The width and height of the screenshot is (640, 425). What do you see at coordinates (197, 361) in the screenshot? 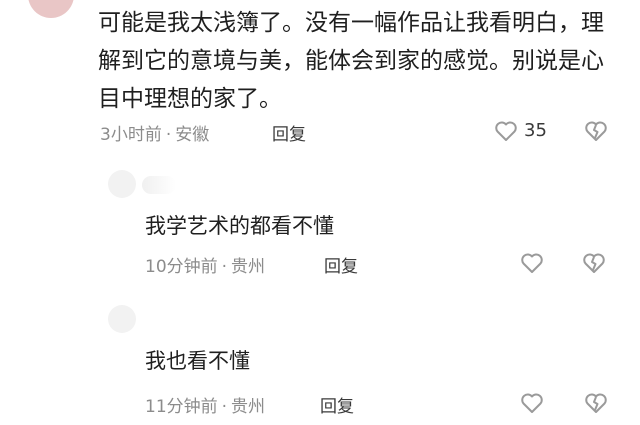
I see `reply-text: 我也看不懂` at bounding box center [197, 361].